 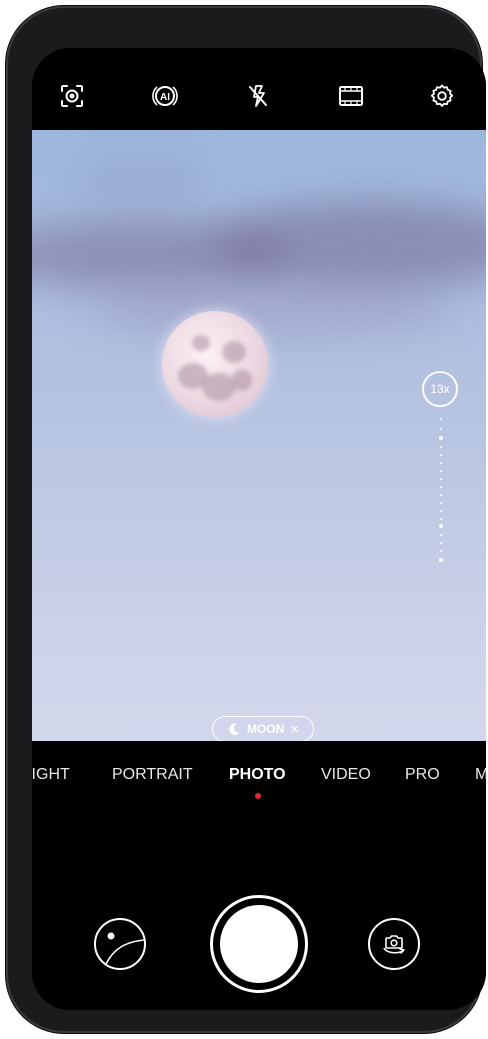 I want to click on scene-label: MOON, so click(x=265, y=729).